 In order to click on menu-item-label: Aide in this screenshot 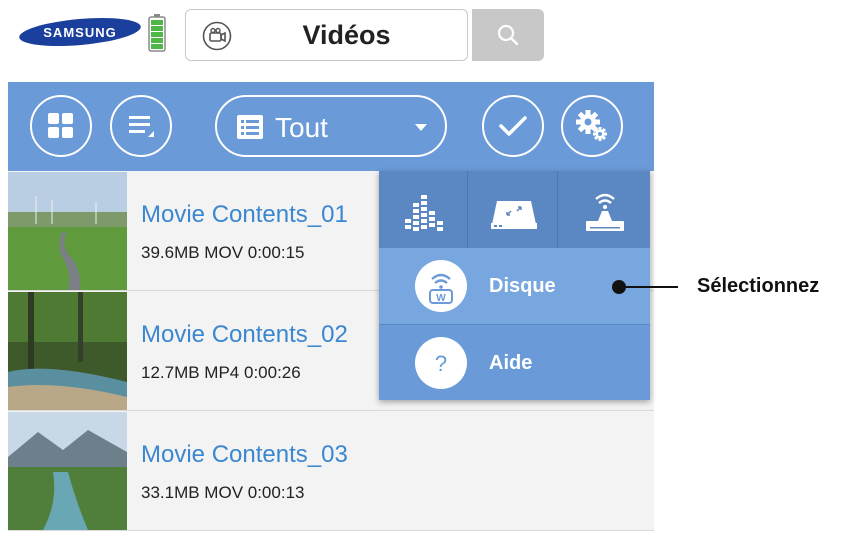, I will do `click(511, 363)`.